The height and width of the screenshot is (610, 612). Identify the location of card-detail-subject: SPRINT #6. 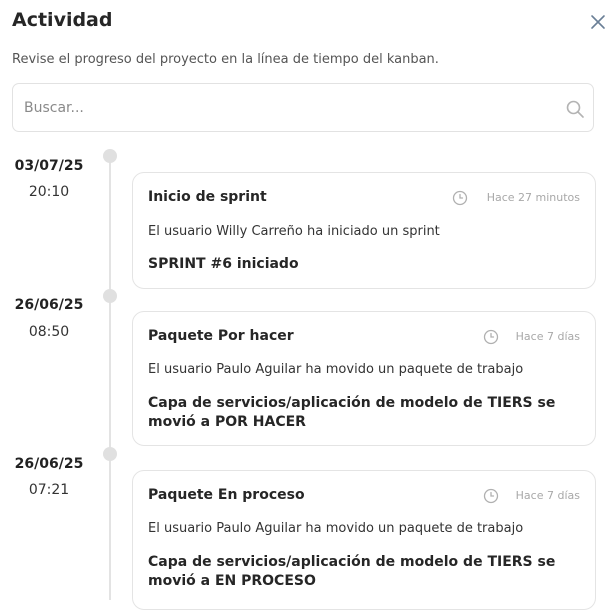
(190, 264).